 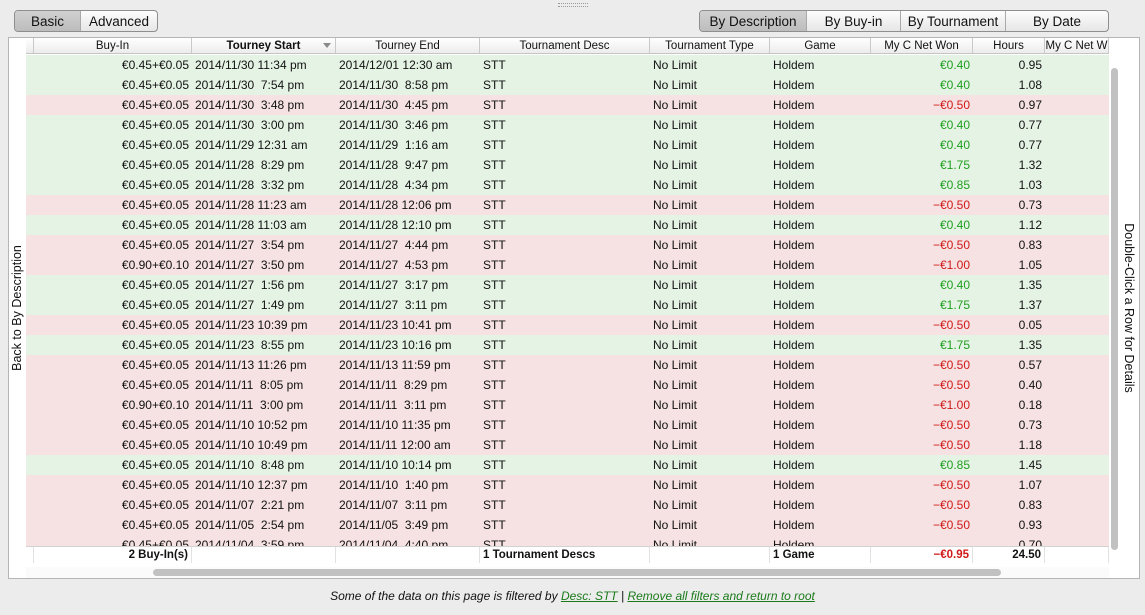 What do you see at coordinates (48, 21) in the screenshot?
I see `basic-mode-button: Basic` at bounding box center [48, 21].